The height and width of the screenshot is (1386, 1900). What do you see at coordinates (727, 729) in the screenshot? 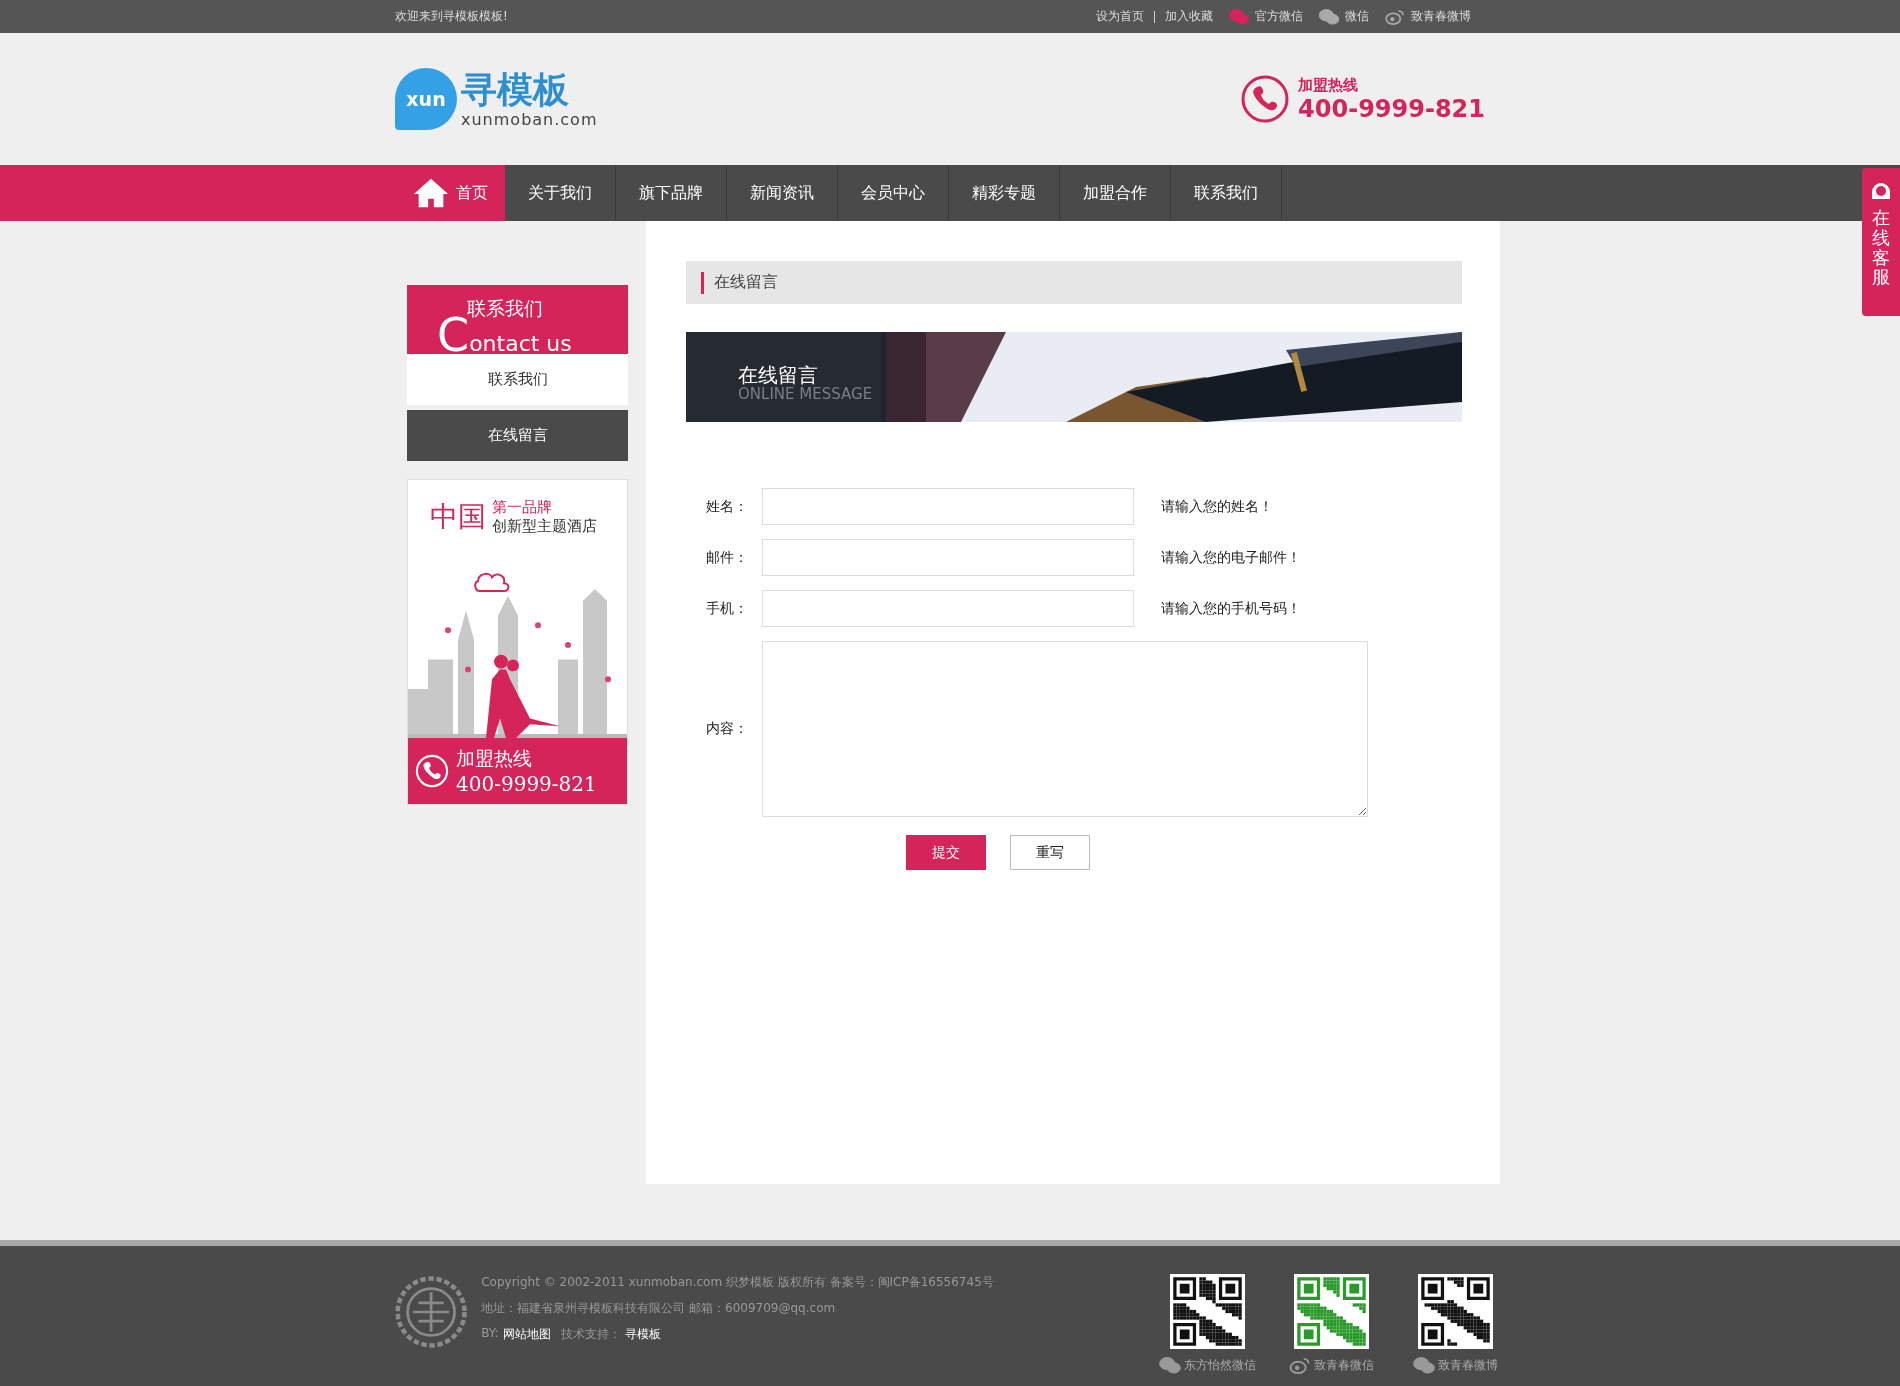
I see `field-label: 内容：` at bounding box center [727, 729].